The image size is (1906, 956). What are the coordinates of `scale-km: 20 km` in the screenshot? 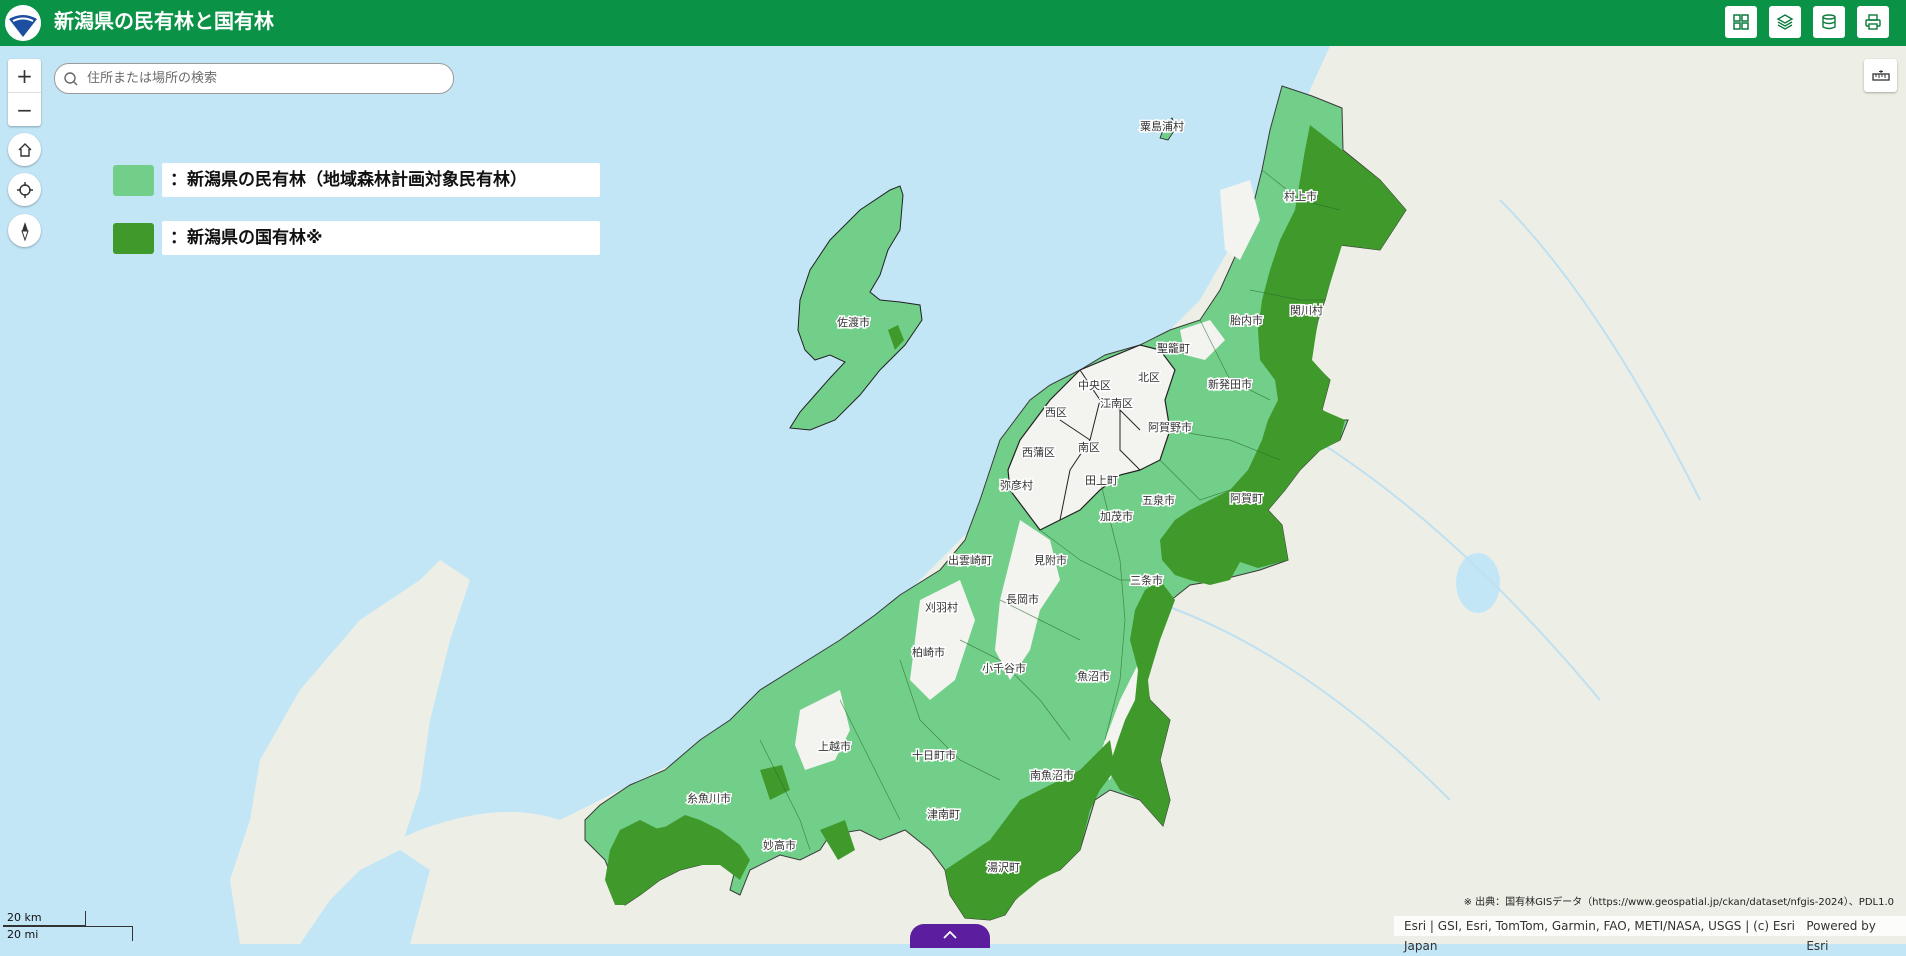 It's located at (44, 918).